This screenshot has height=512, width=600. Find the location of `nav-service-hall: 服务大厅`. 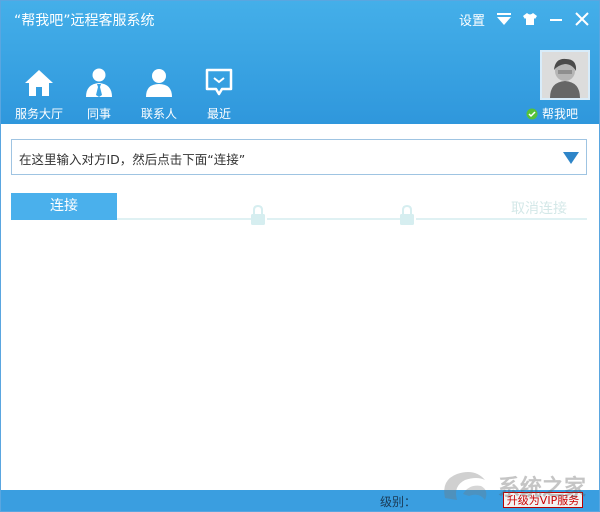

nav-service-hall: 服务大厅 is located at coordinates (39, 95).